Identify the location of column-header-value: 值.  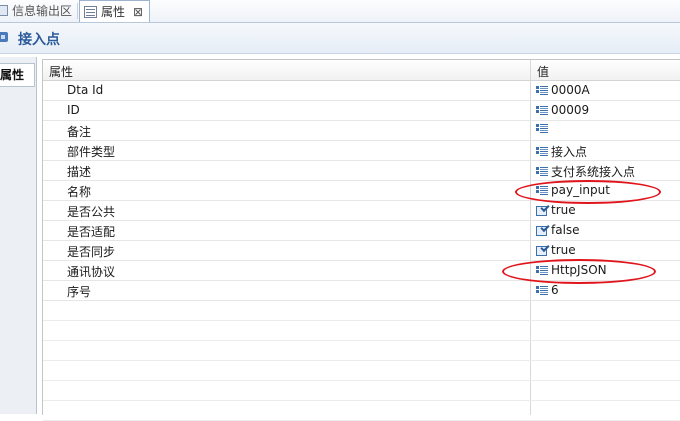
(543, 71).